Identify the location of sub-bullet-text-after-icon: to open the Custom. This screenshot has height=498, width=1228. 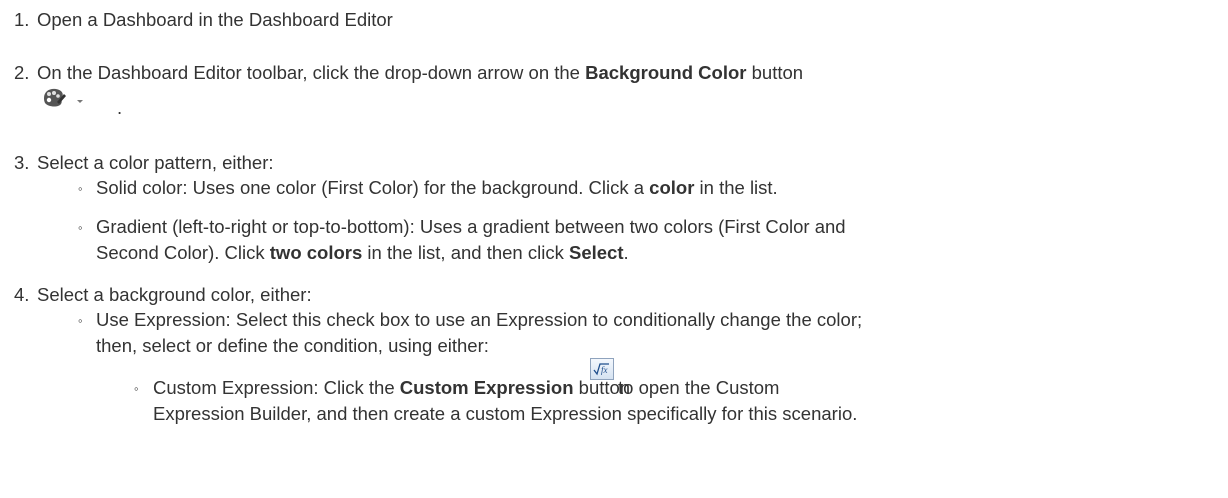
(699, 387).